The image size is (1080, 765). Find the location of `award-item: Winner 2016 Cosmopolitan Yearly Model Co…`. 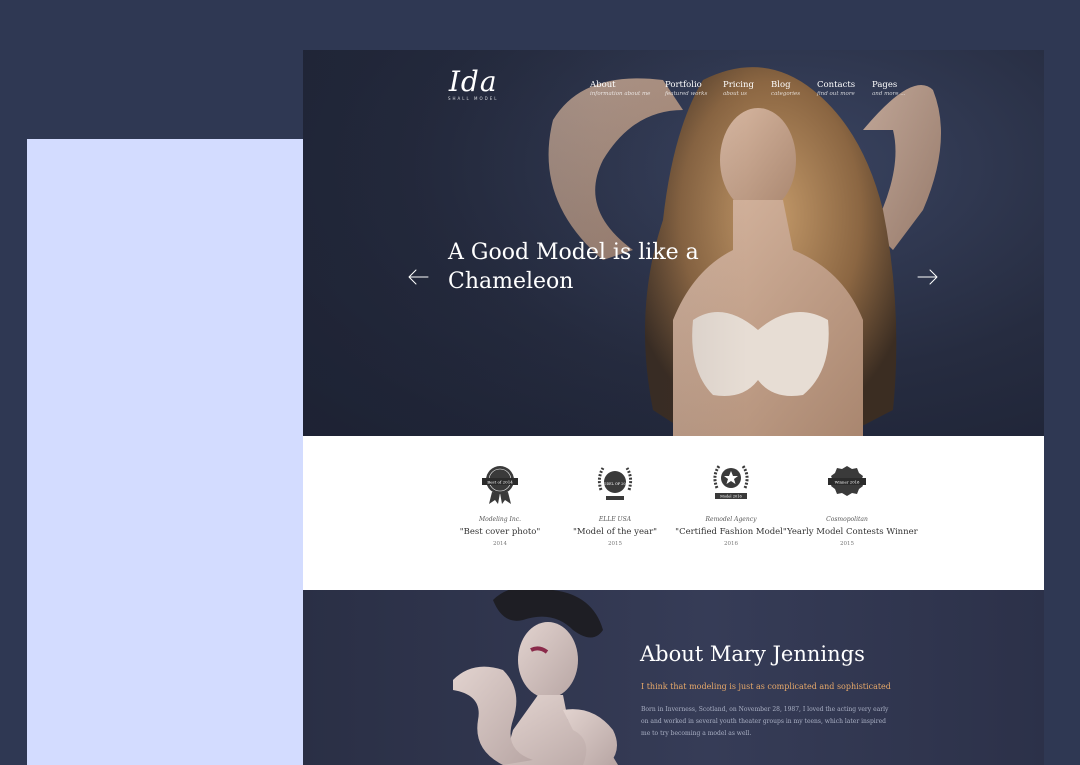

award-item: Winner 2016 Cosmopolitan Yearly Model Co… is located at coordinates (852, 503).